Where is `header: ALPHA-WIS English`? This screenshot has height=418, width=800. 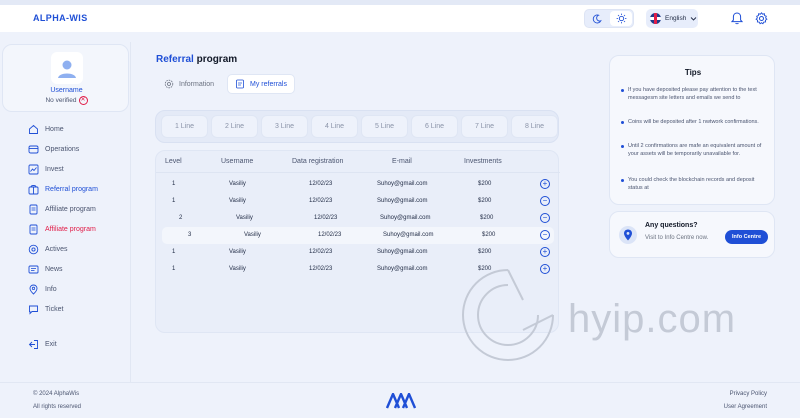
header: ALPHA-WIS English is located at coordinates (400, 18).